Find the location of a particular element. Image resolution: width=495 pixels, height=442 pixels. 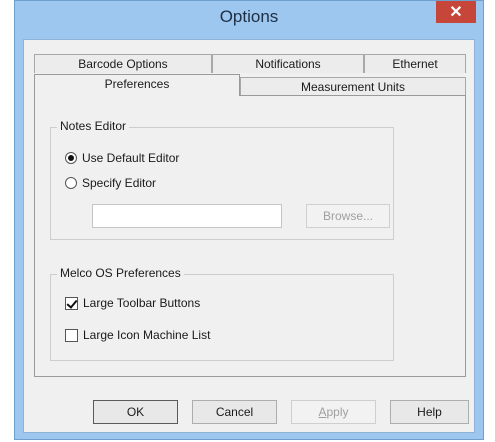

tab-ethernet: Ethernet is located at coordinates (415, 63).